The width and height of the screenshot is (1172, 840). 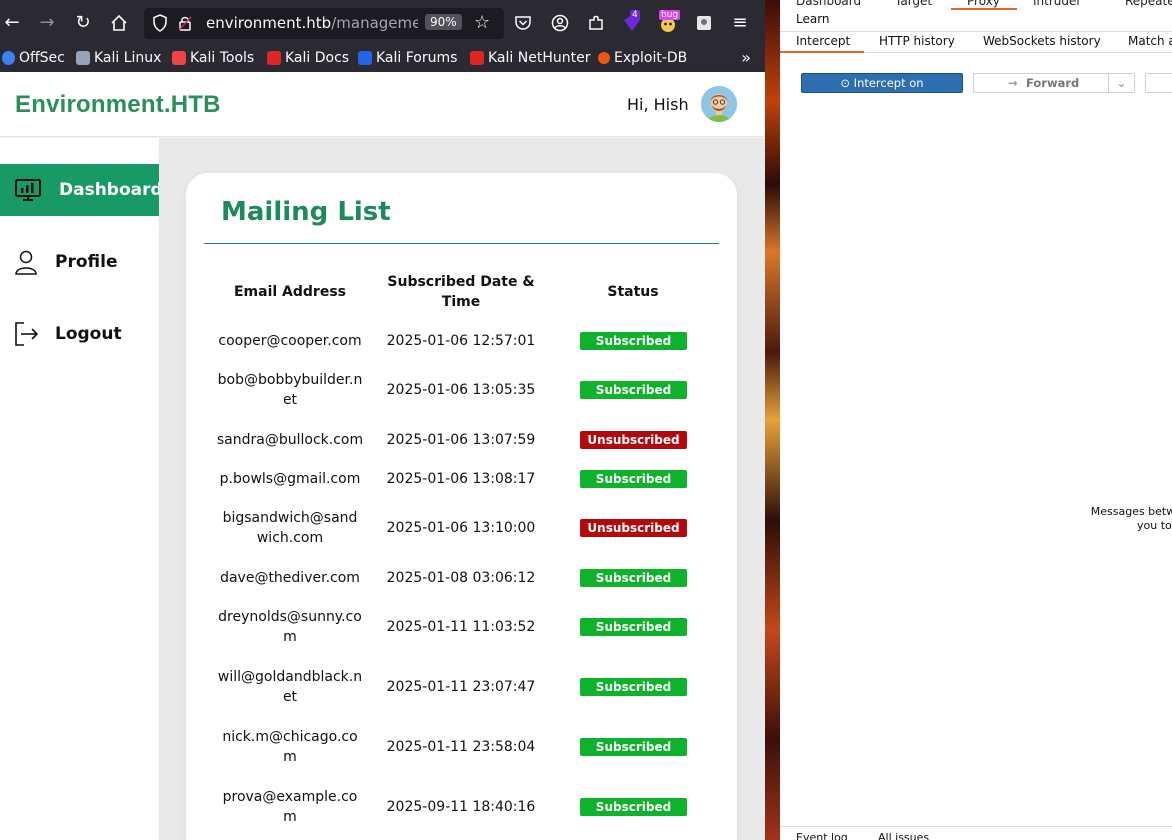 What do you see at coordinates (290, 479) in the screenshot?
I see `table-cell-email: p.bowls@gmail.com` at bounding box center [290, 479].